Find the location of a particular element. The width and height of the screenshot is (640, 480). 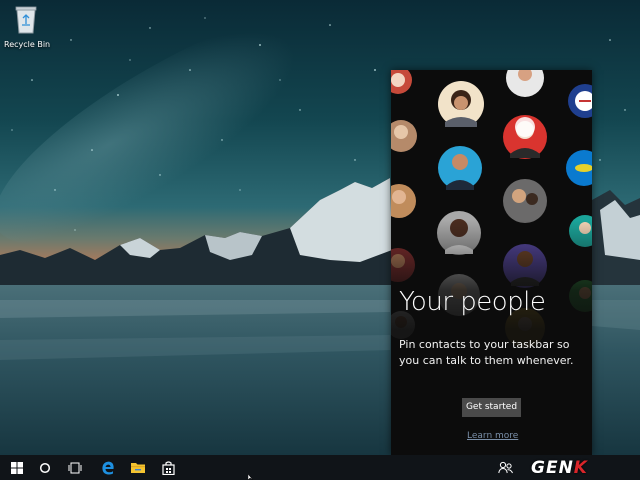

store-button is located at coordinates (168, 467).